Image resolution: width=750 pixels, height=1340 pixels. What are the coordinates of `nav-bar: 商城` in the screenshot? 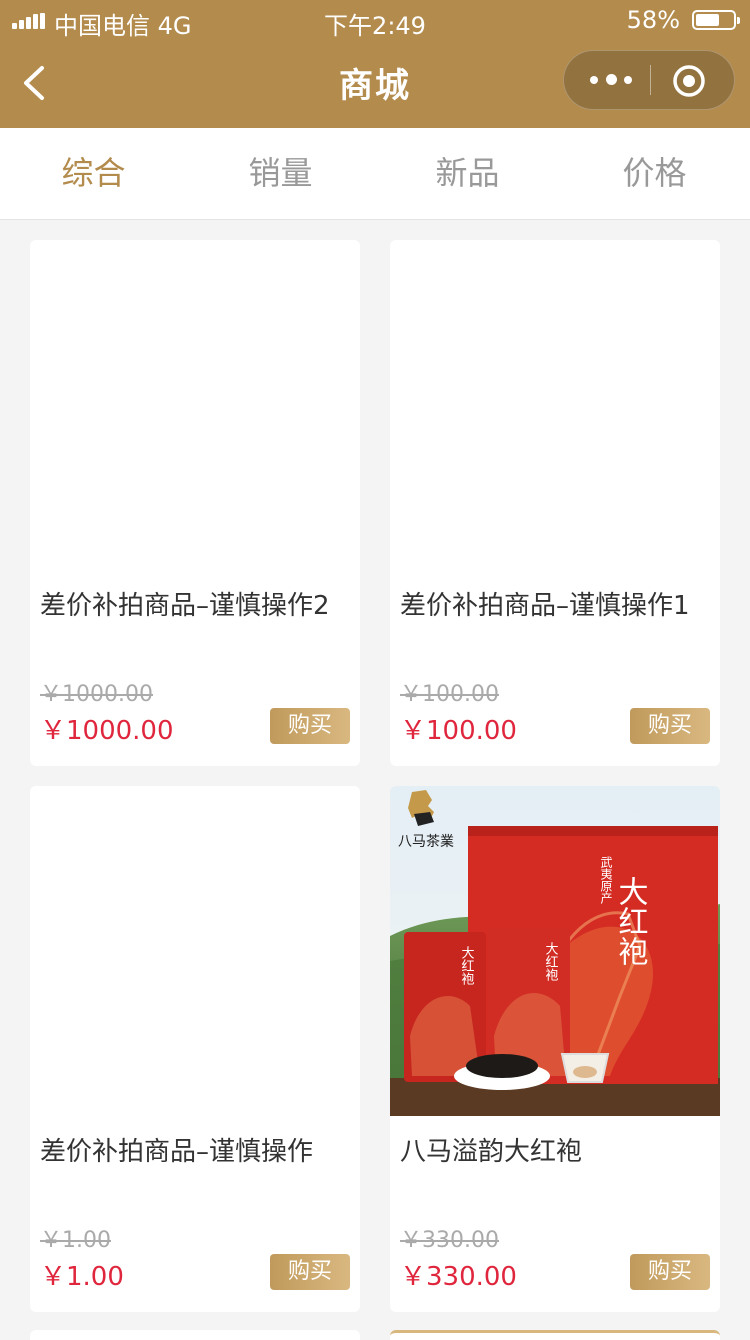 It's located at (375, 84).